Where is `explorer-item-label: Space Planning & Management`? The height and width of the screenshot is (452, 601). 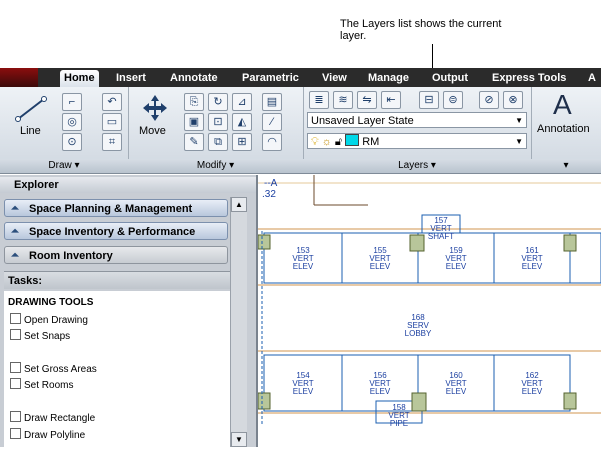 explorer-item-label: Space Planning & Management is located at coordinates (111, 209).